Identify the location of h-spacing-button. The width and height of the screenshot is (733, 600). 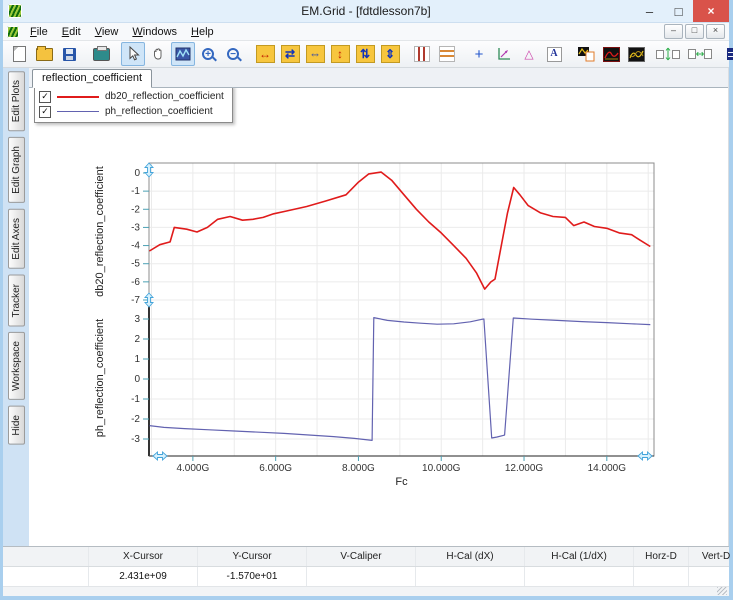
(700, 54).